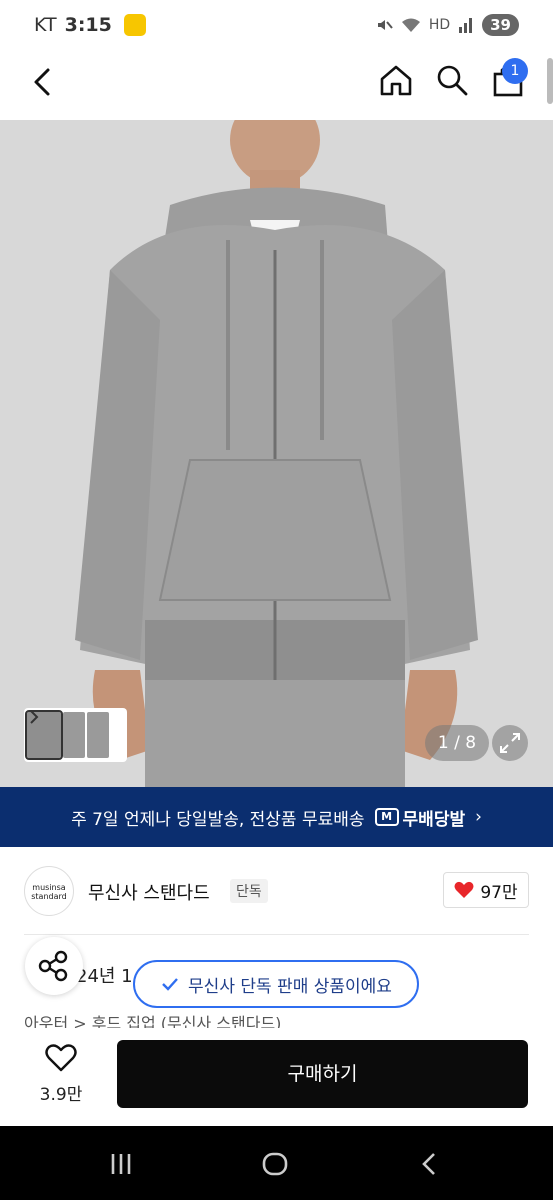 This screenshot has width=553, height=1200. Describe the element at coordinates (290, 986) in the screenshot. I see `toast-text: 무신사 단독 판매 상품이에요` at that location.